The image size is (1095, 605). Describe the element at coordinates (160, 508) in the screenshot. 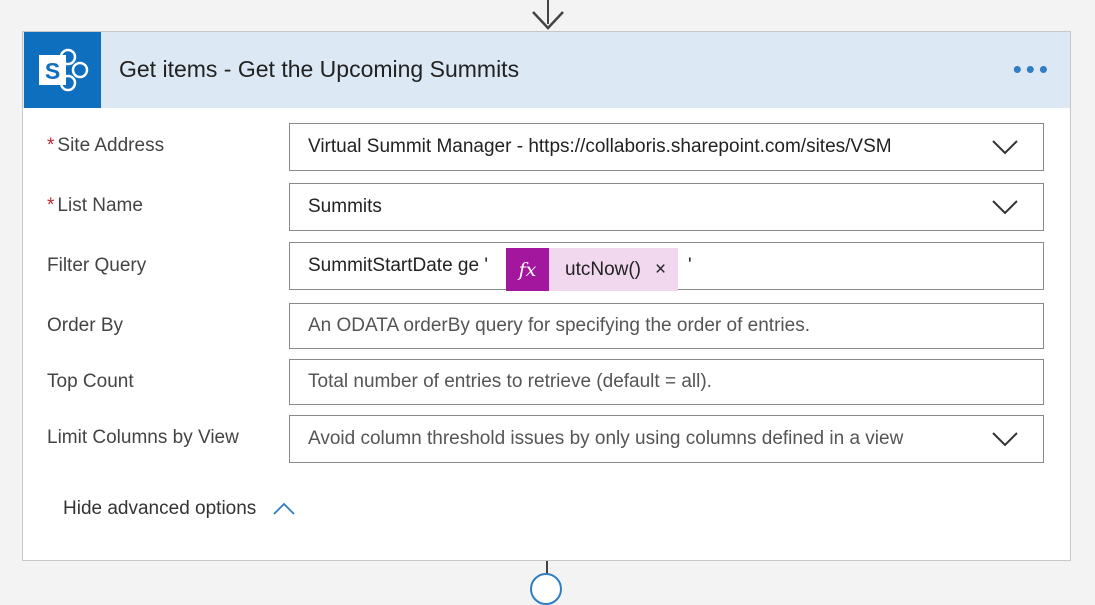

I see `advanced-options-label: Hide advanced options` at that location.